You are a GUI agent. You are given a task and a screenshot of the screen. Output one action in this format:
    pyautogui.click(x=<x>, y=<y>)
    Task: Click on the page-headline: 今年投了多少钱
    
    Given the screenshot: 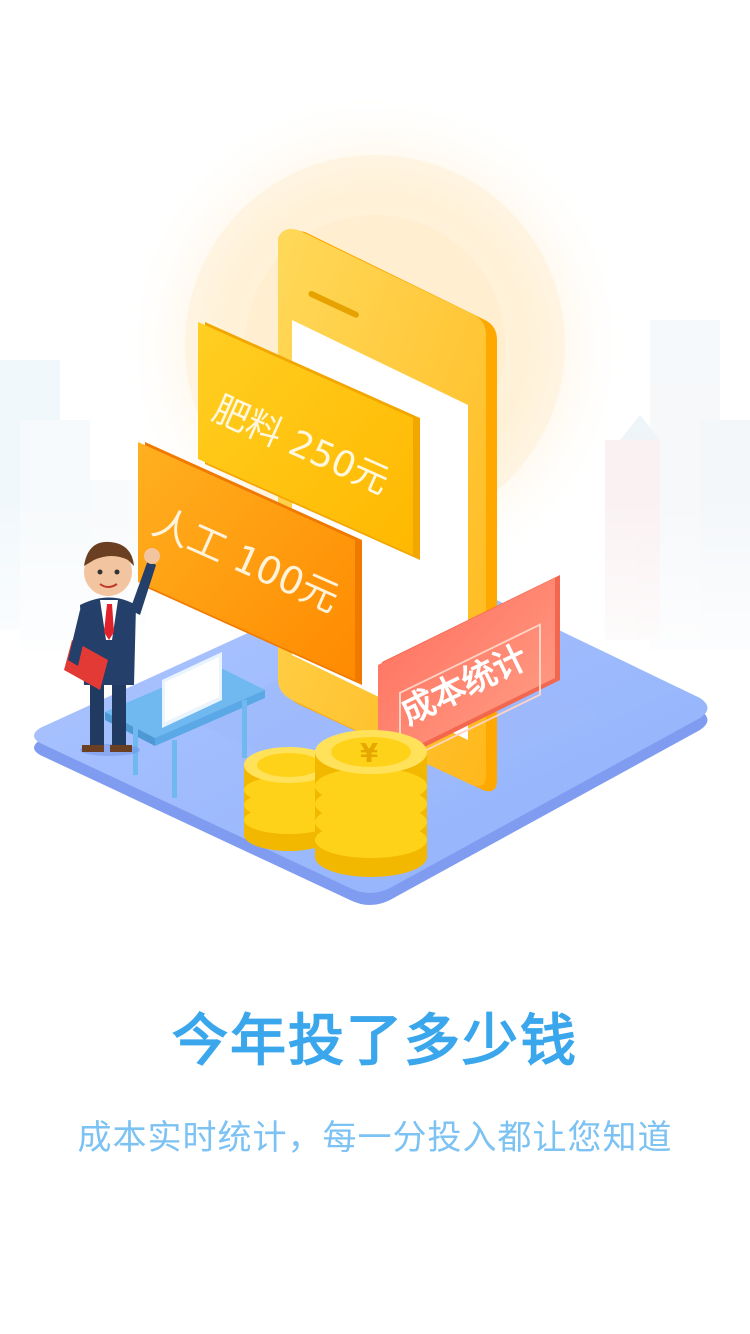 What is the action you would take?
    pyautogui.click(x=375, y=1041)
    